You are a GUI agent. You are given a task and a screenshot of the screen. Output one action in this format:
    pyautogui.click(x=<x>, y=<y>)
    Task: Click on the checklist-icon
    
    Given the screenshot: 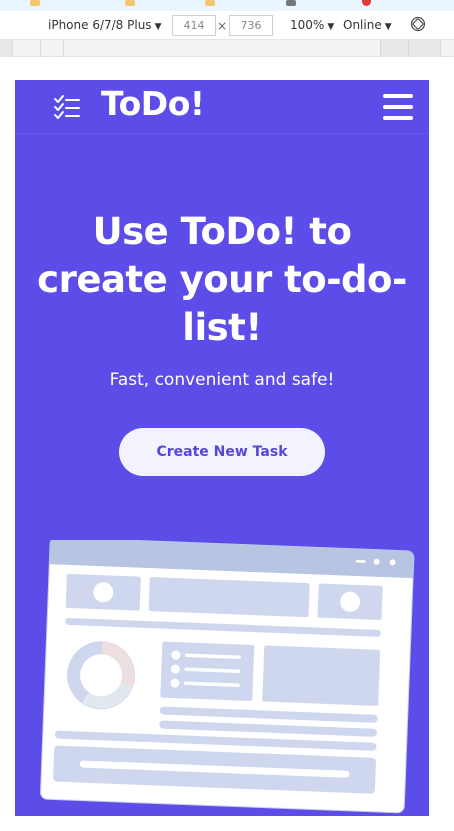 What is the action you would take?
    pyautogui.click(x=67, y=107)
    